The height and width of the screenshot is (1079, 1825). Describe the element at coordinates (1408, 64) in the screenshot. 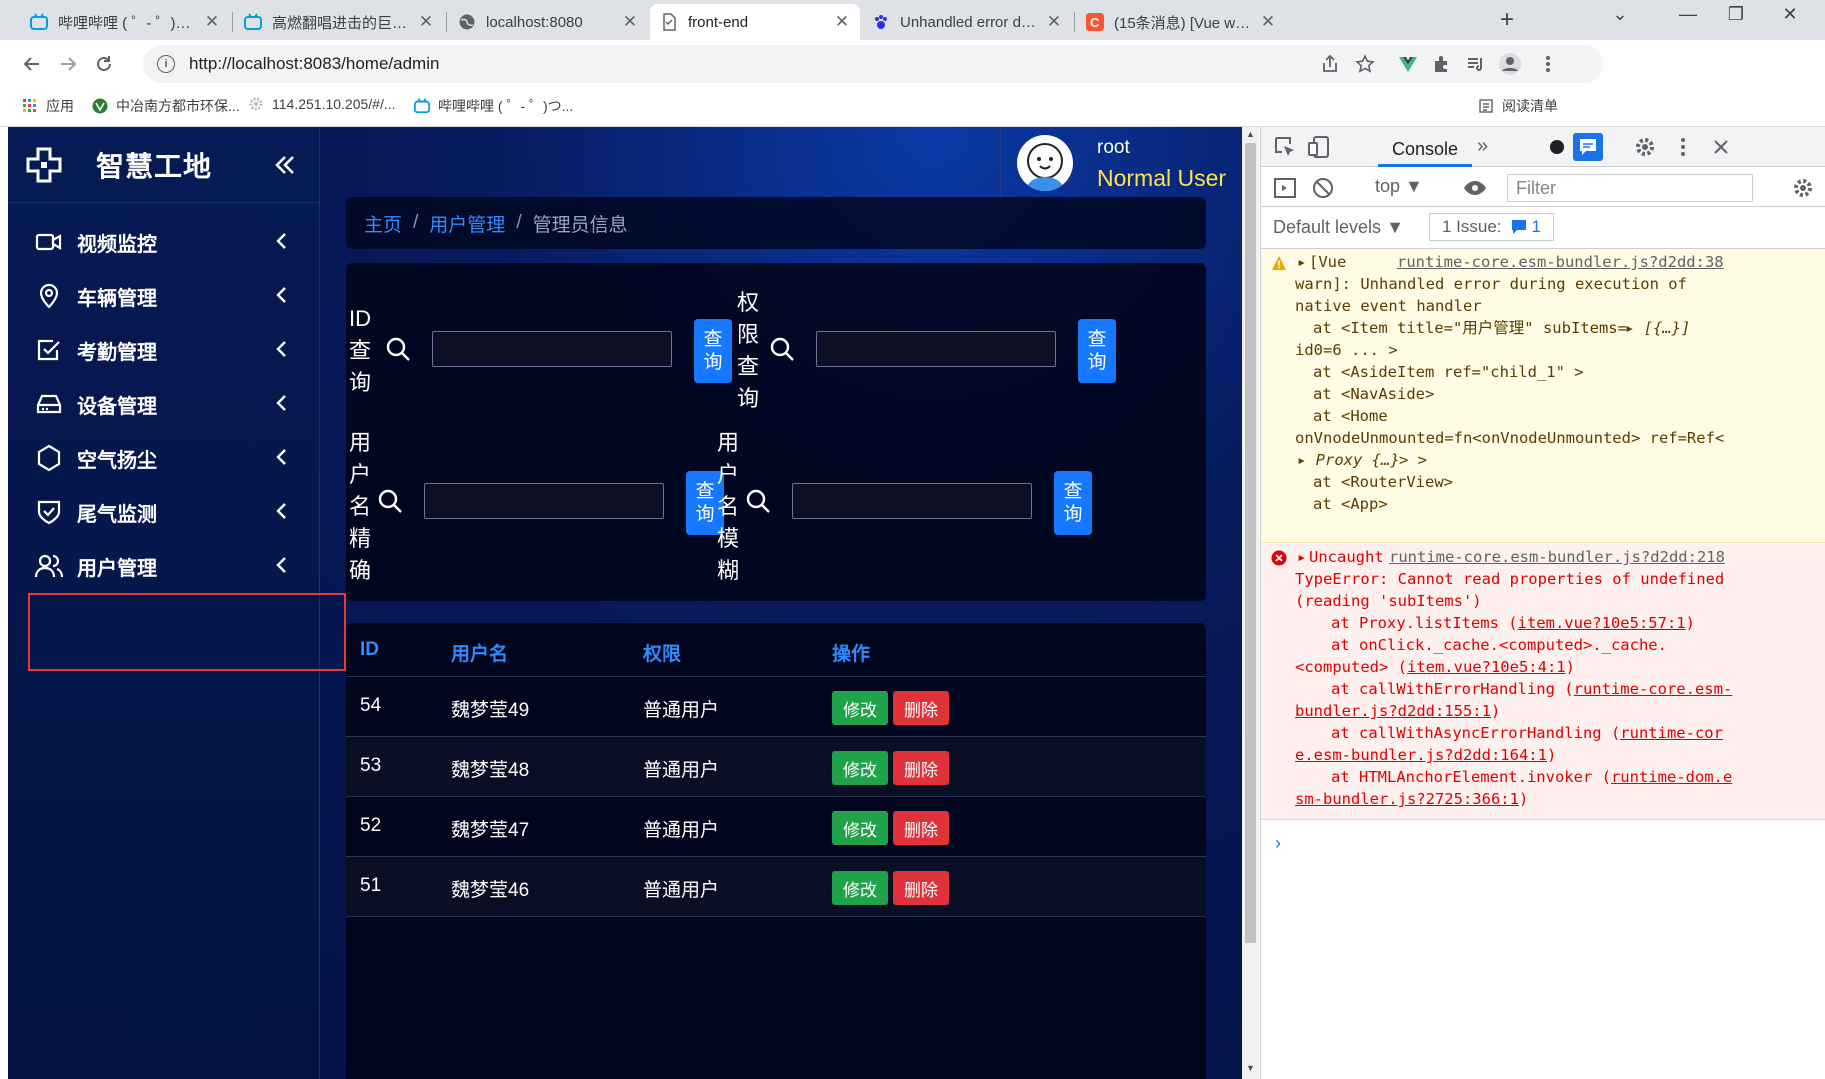

I see `vue-devtools-icon` at that location.